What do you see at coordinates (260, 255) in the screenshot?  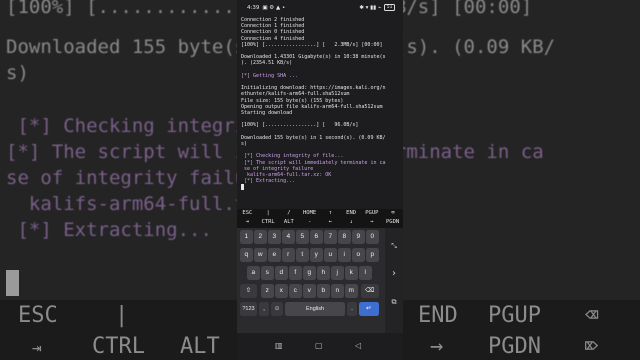 I see `key-w: w` at bounding box center [260, 255].